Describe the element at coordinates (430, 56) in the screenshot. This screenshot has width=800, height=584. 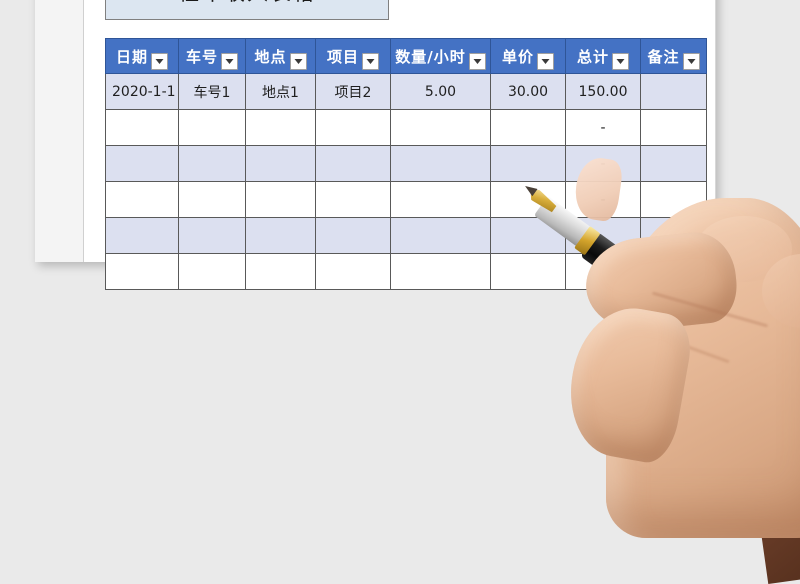
I see `column-header-label: 数量/小时` at that location.